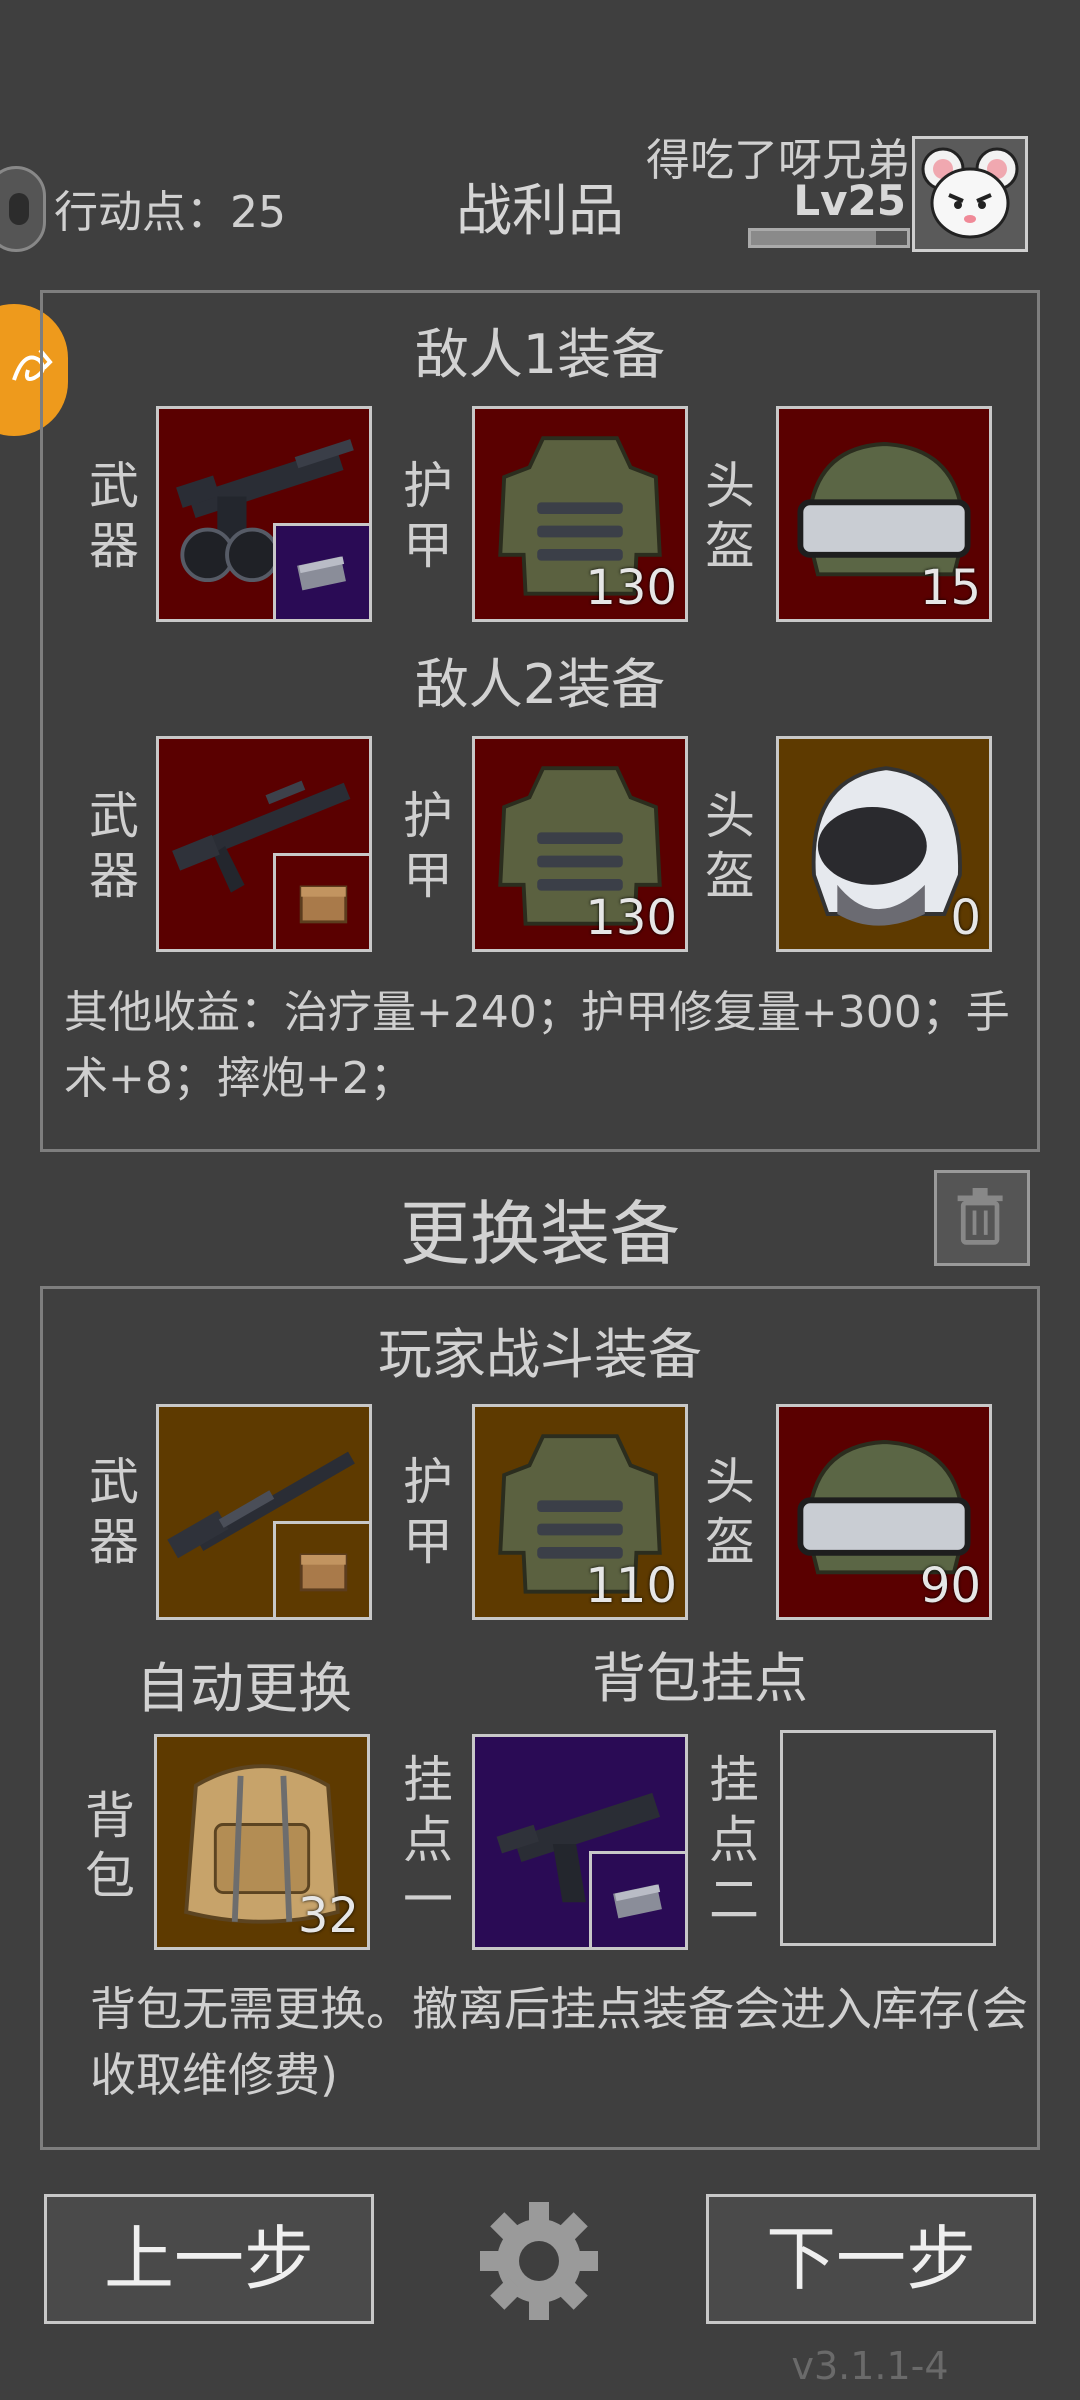 Image resolution: width=1080 pixels, height=2400 pixels. What do you see at coordinates (264, 514) in the screenshot?
I see `enemy1-weapon-slot` at bounding box center [264, 514].